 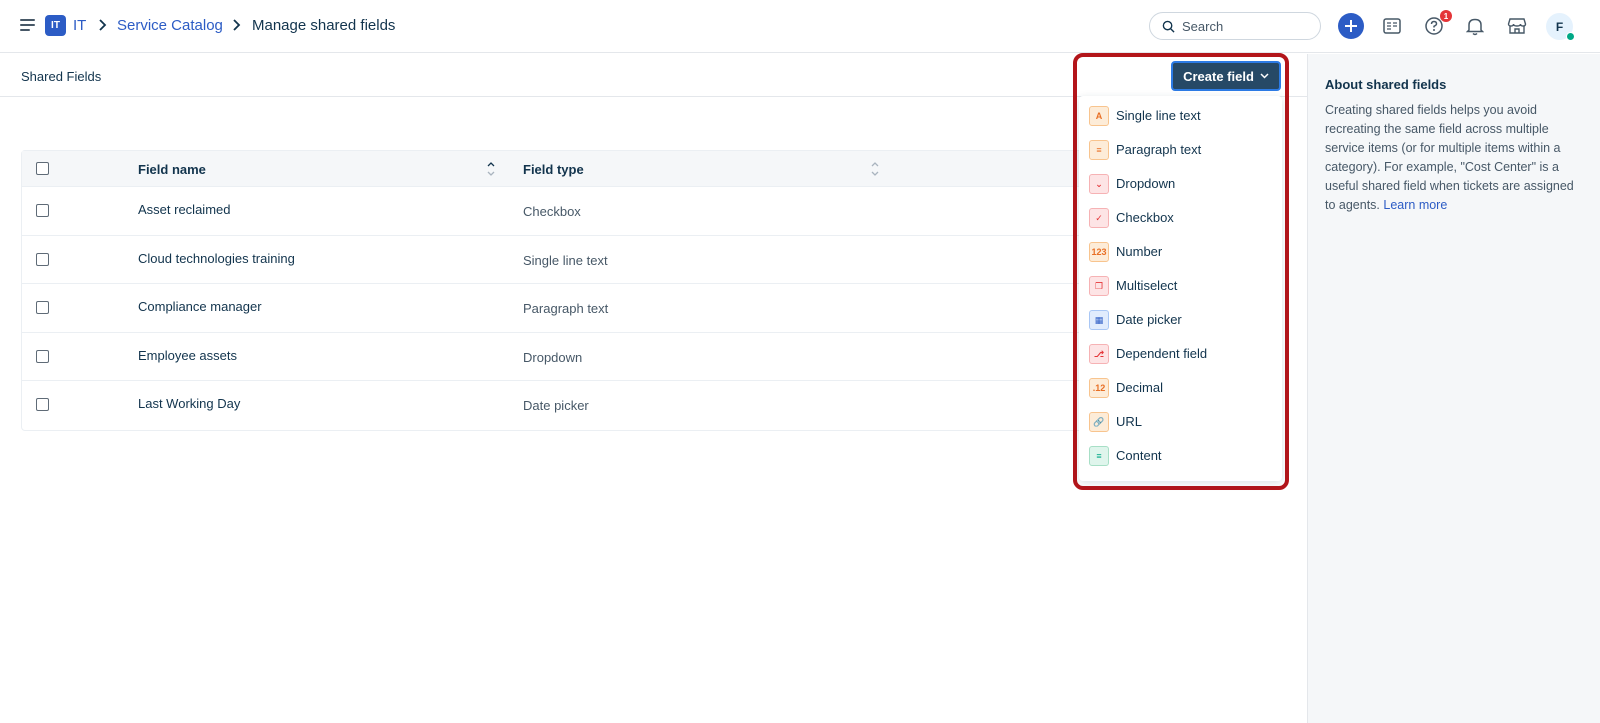 What do you see at coordinates (1264, 76) in the screenshot?
I see `chevron-down-icon` at bounding box center [1264, 76].